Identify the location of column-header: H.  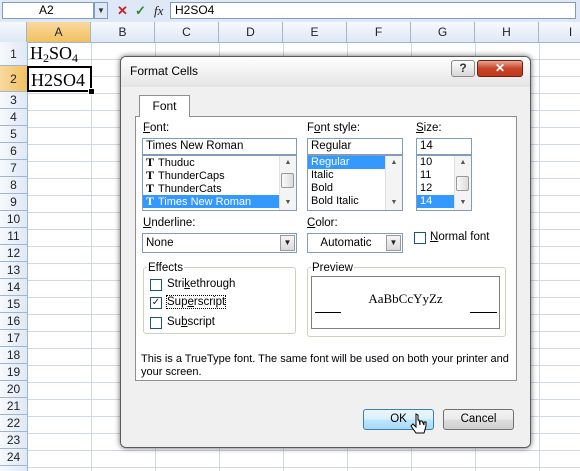
(507, 32).